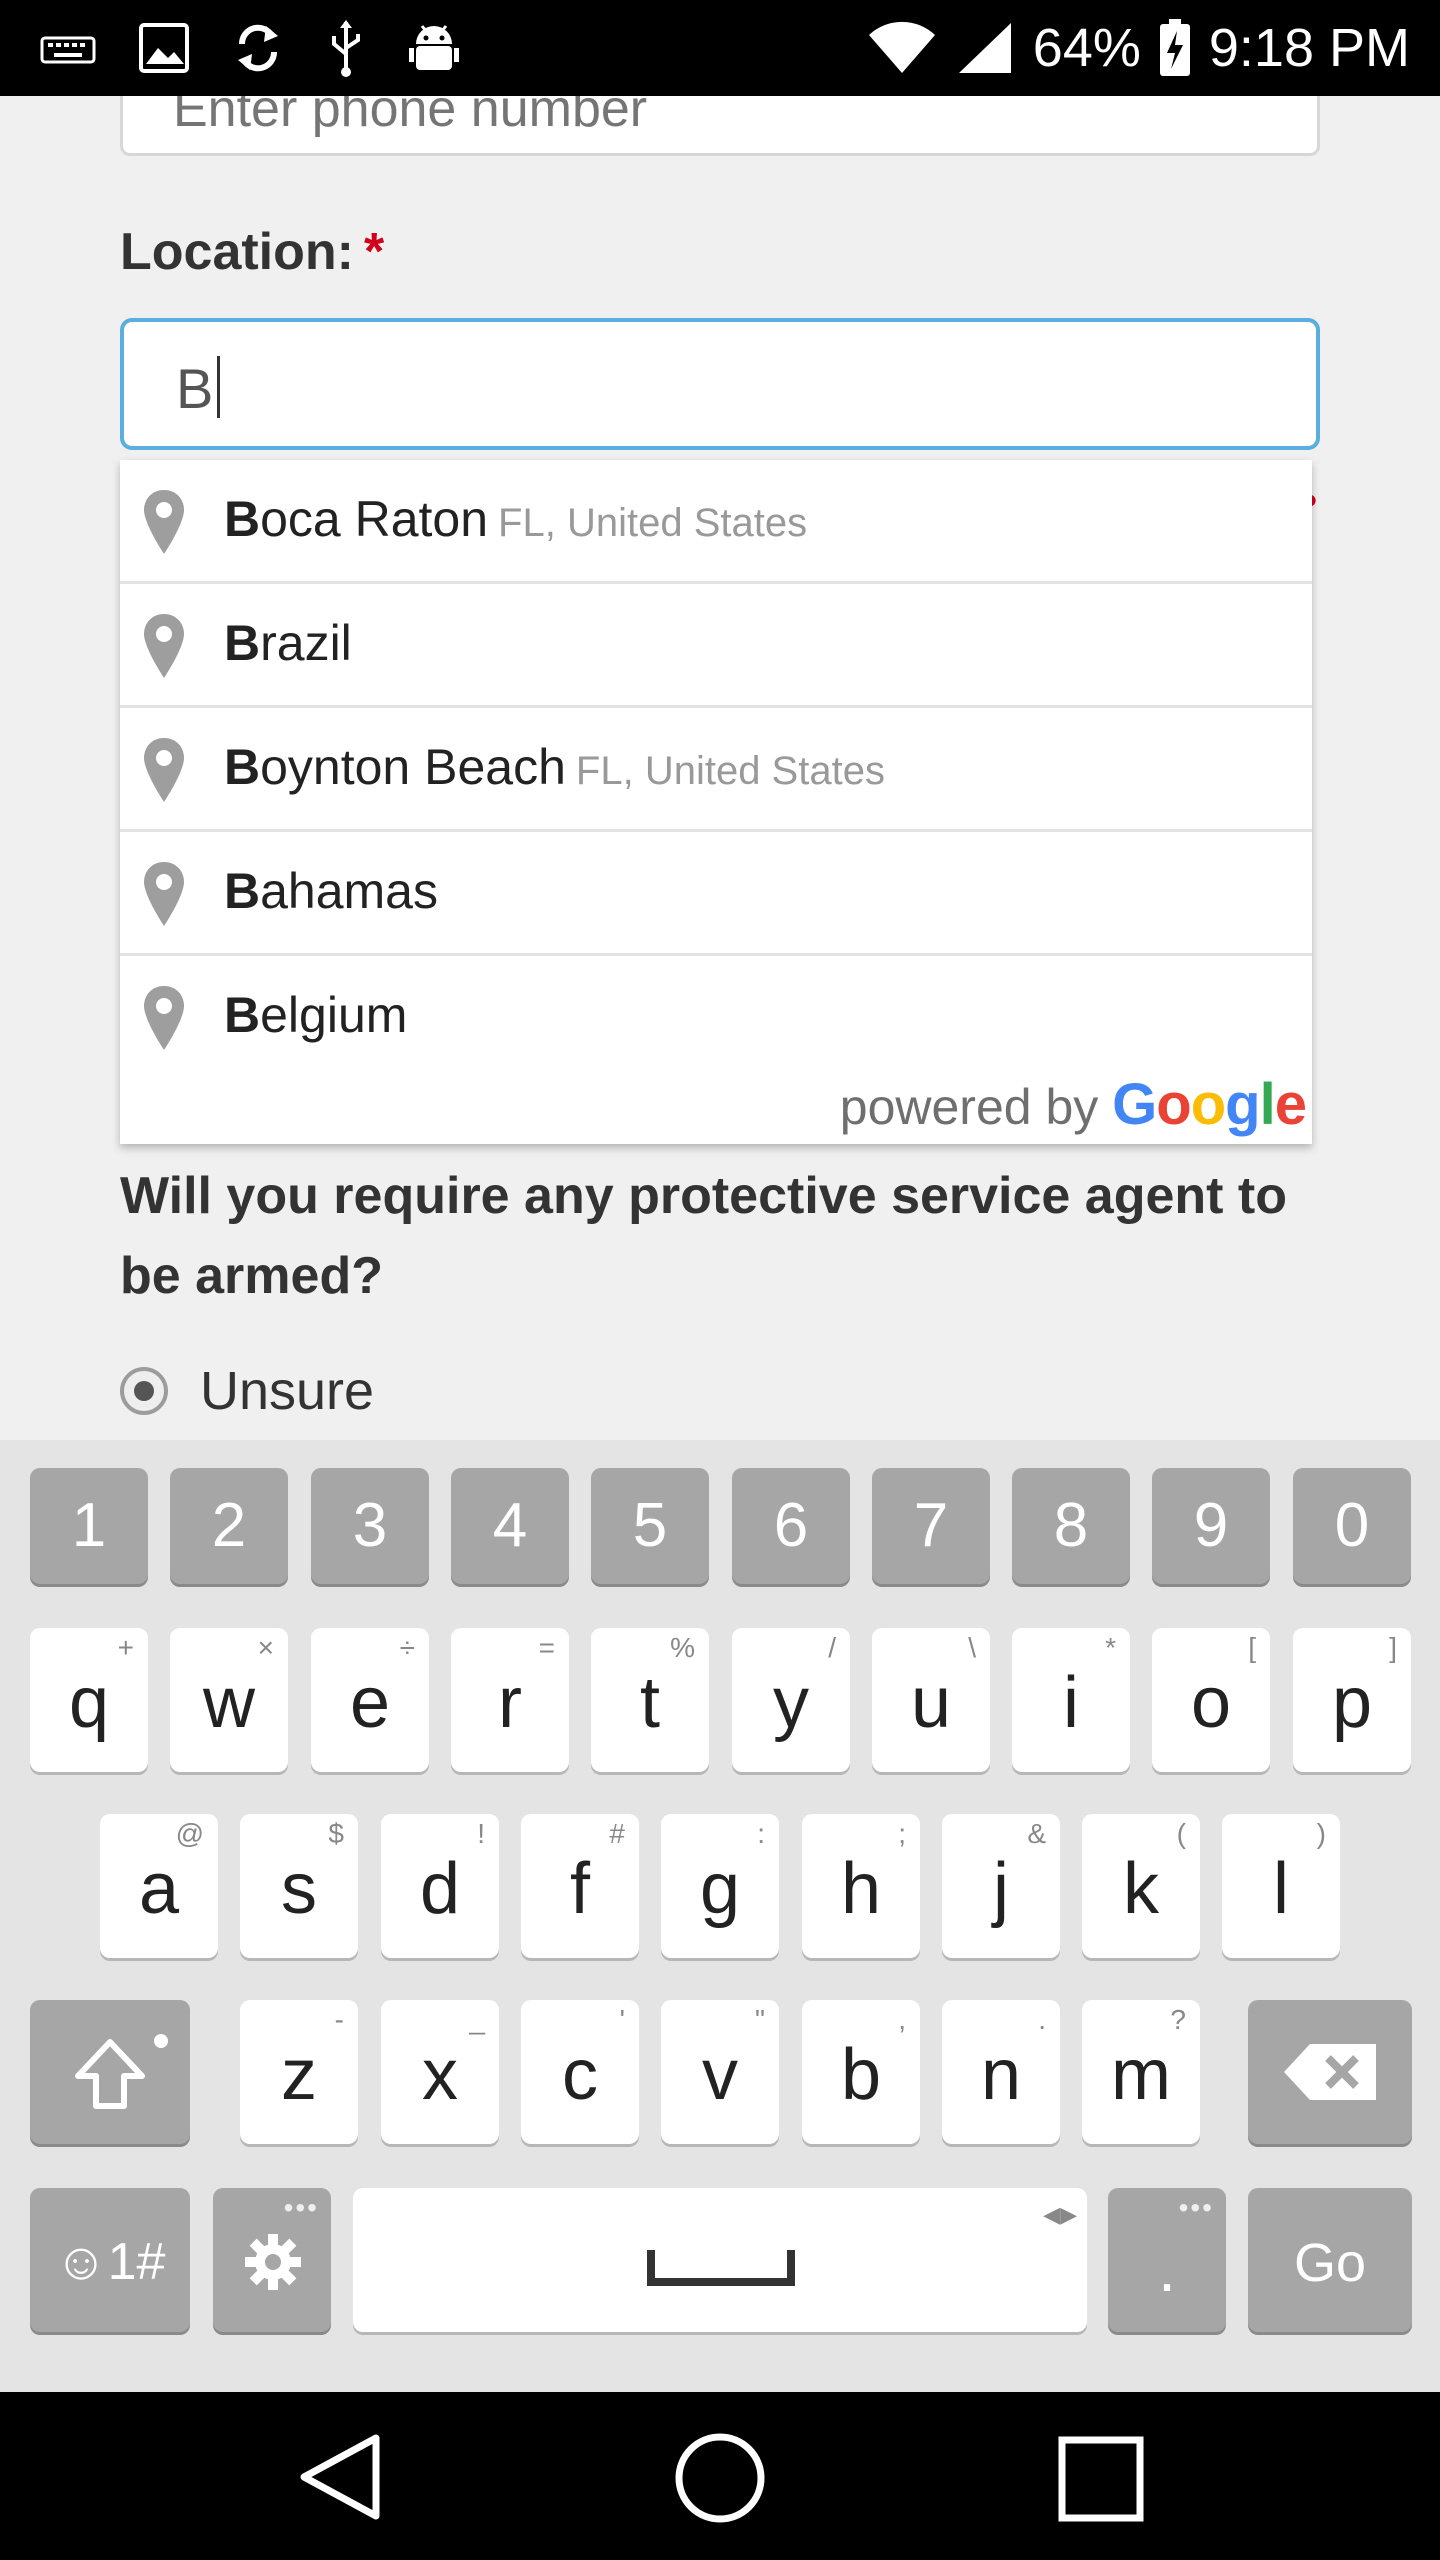 This screenshot has width=1440, height=2560. I want to click on key-n: .n, so click(1001, 2072).